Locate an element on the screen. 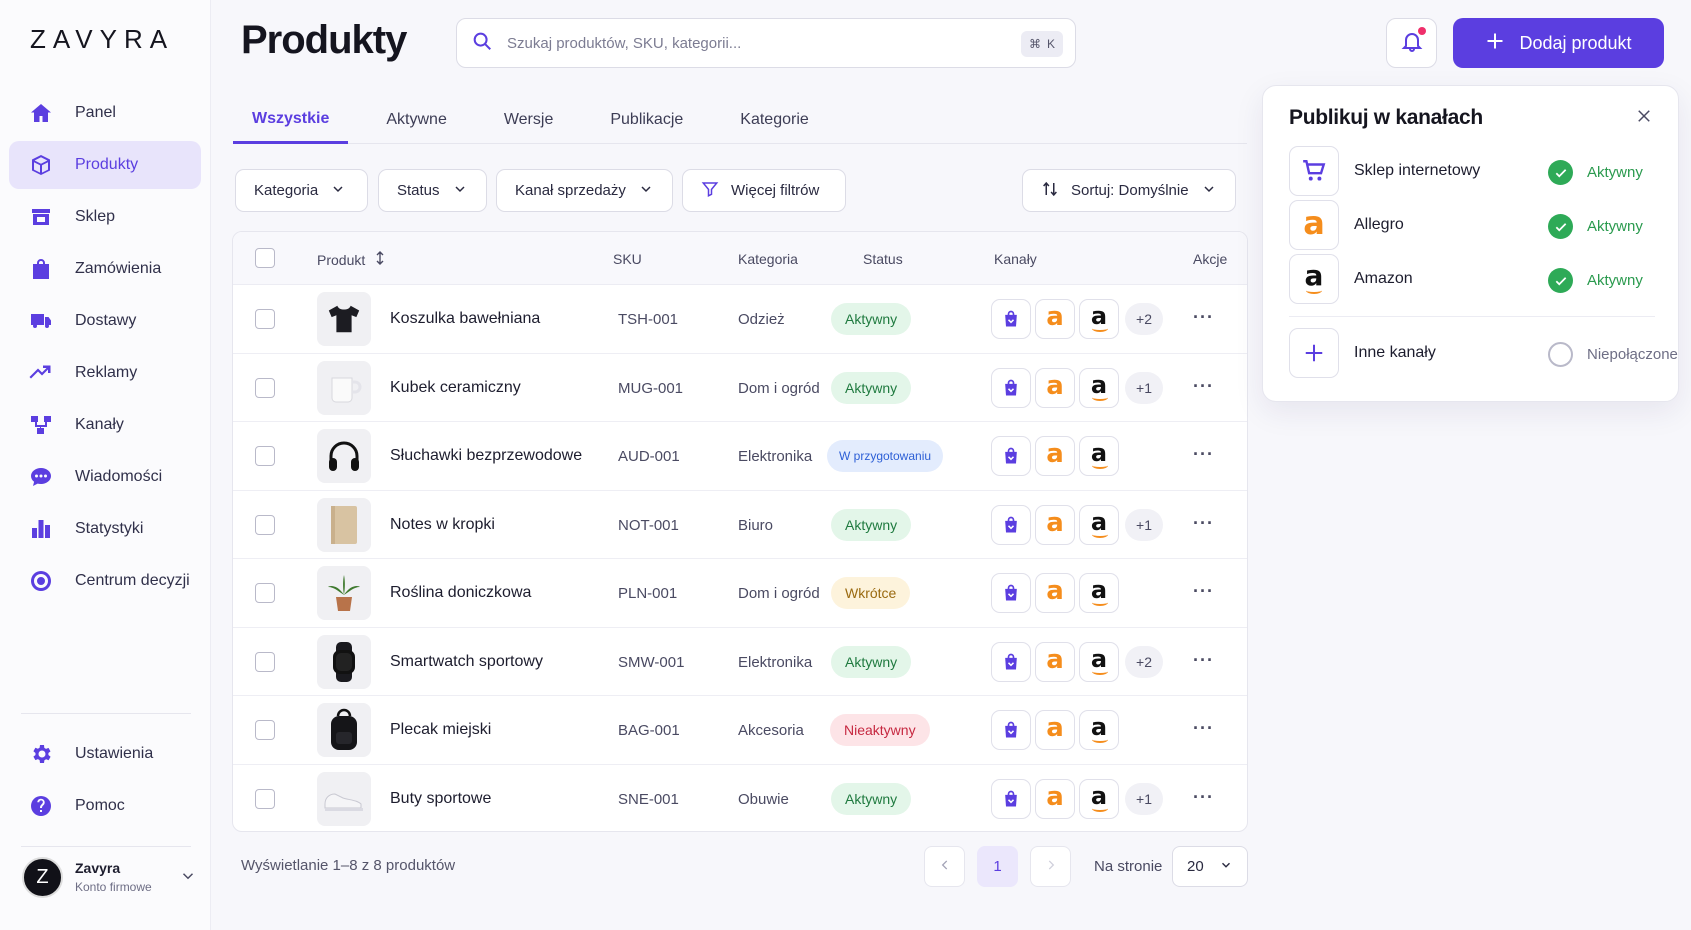  next-page-button is located at coordinates (1050, 866).